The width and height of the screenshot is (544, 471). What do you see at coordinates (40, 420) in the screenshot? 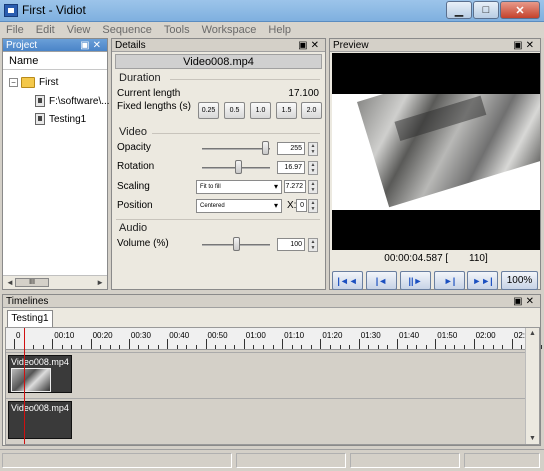
I see `audio-clip: Video008.mp4` at bounding box center [40, 420].